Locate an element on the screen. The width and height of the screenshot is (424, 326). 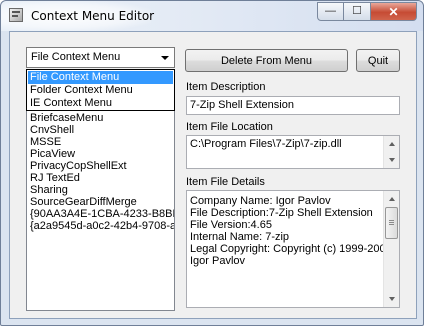
list-item: RJ TextEd is located at coordinates (102, 178).